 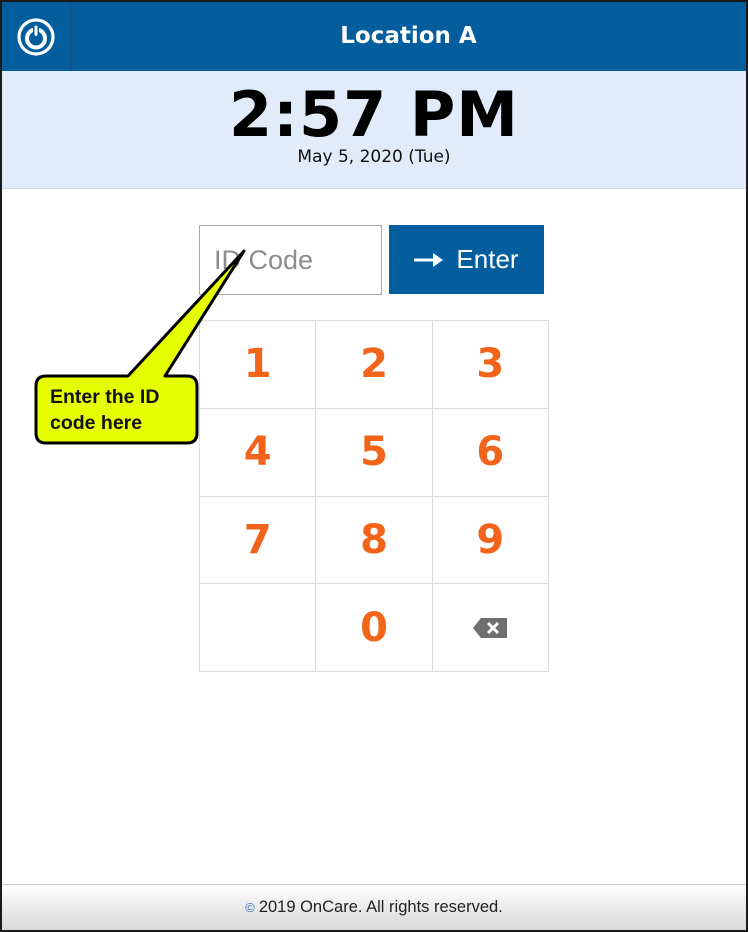 What do you see at coordinates (374, 452) in the screenshot?
I see `keypad-key-5: 5` at bounding box center [374, 452].